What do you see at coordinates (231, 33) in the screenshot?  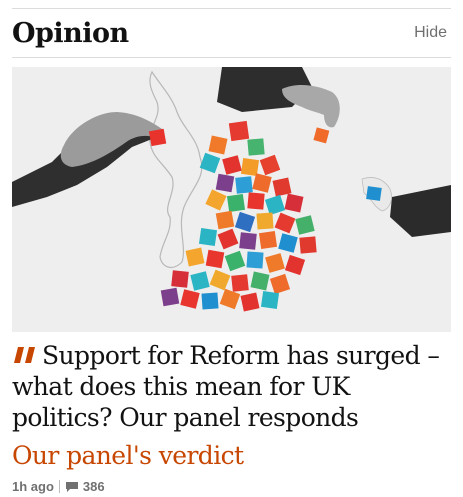 I see `section-header: Opinion Hide` at bounding box center [231, 33].